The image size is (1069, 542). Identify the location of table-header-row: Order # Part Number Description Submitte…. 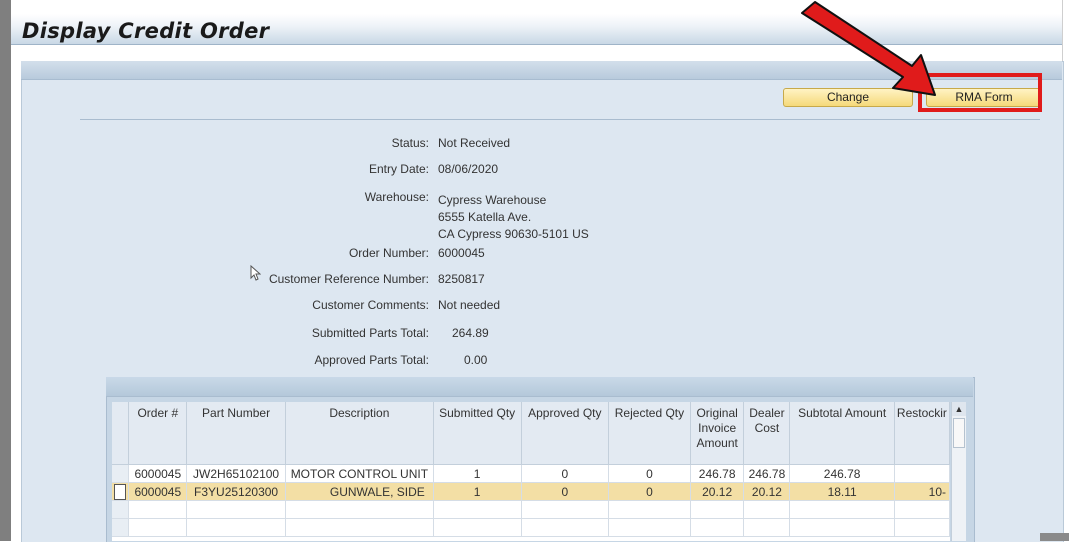
(531, 433).